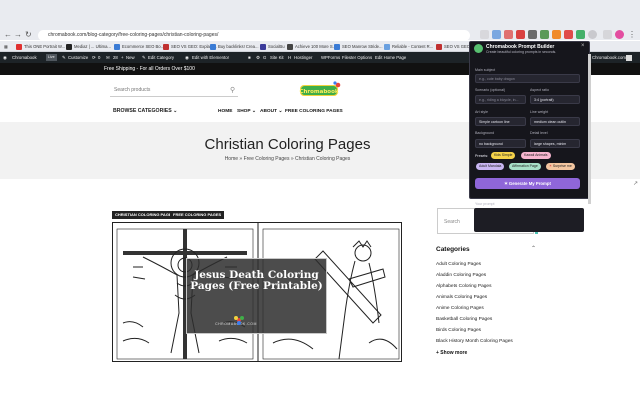 The height and width of the screenshot is (400, 640). Describe the element at coordinates (461, 275) in the screenshot. I see `category-link: Aladdin Coloring Pages` at that location.